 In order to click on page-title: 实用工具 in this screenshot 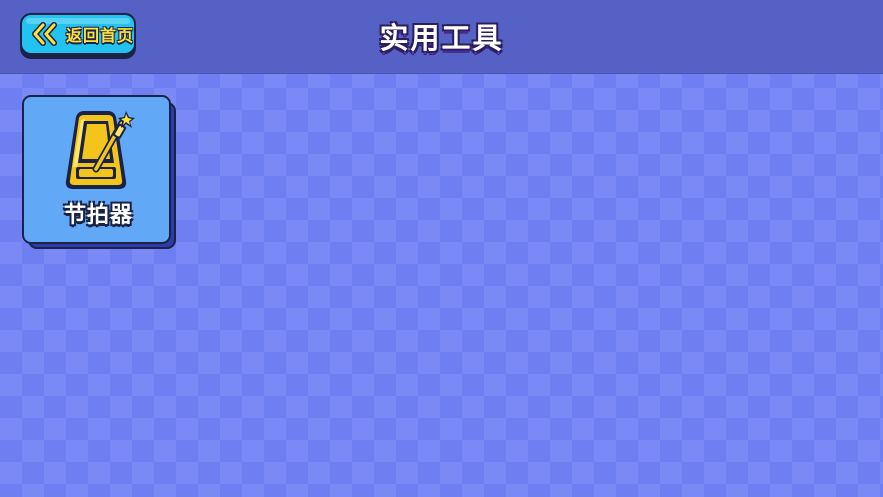, I will do `click(441, 38)`.